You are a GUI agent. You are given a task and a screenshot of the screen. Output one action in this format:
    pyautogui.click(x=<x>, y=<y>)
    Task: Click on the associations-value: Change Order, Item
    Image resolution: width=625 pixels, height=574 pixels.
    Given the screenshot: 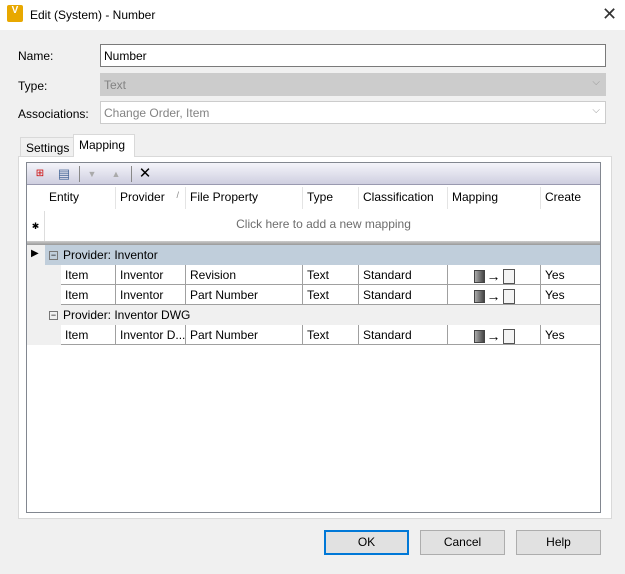 What is the action you would take?
    pyautogui.click(x=157, y=113)
    